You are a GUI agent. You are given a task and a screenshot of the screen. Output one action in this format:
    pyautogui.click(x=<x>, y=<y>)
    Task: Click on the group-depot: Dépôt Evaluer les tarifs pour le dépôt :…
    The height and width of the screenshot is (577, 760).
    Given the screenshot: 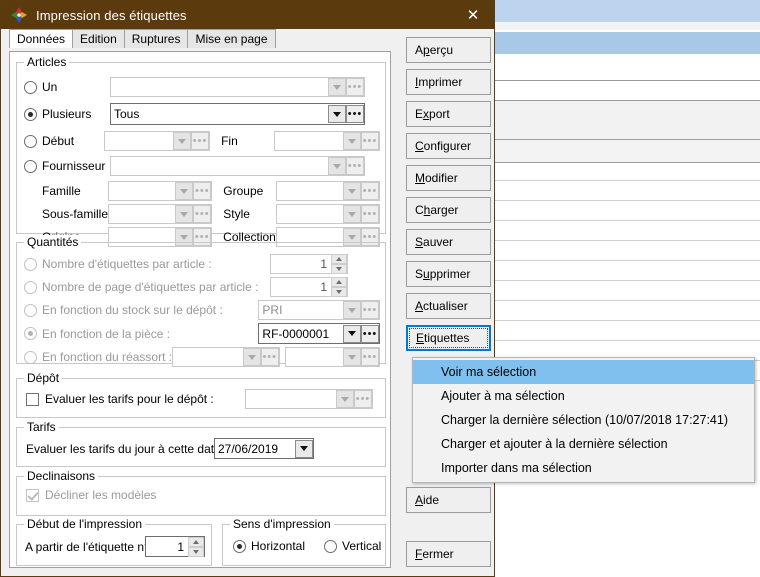 What is the action you would take?
    pyautogui.click(x=201, y=394)
    